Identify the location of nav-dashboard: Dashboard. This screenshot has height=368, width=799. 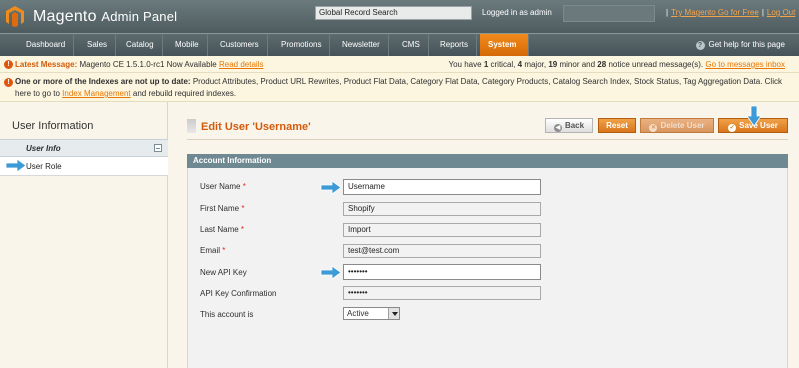
(46, 45).